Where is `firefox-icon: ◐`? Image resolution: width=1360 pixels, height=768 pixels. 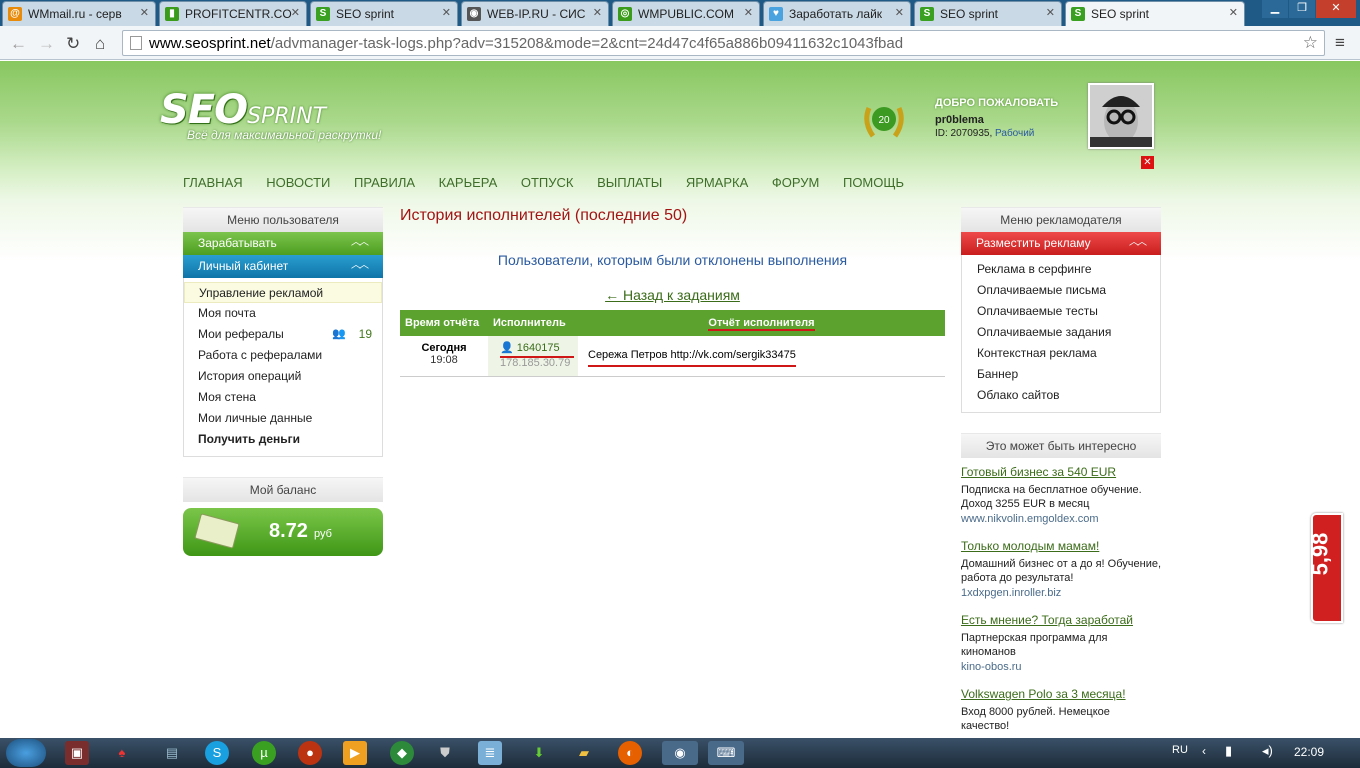
firefox-icon: ◐ is located at coordinates (630, 753).